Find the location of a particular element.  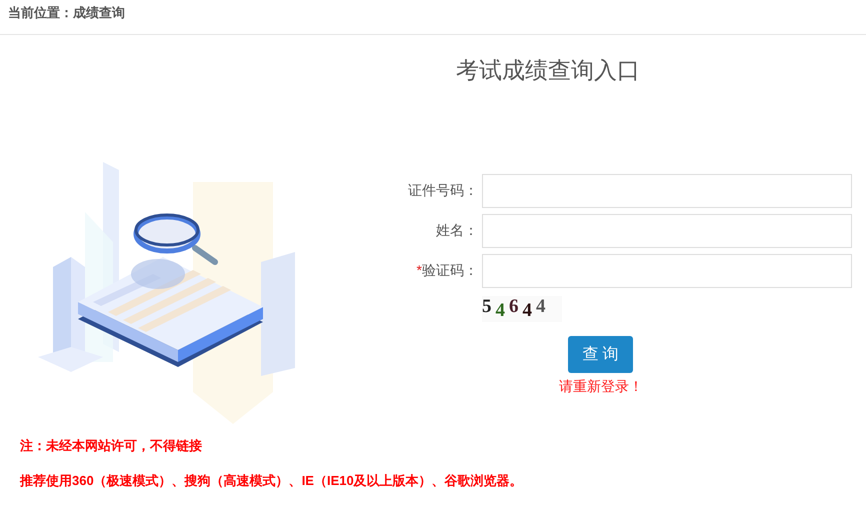

breadcrumb: 当前位置：成绩查询 is located at coordinates (66, 13).